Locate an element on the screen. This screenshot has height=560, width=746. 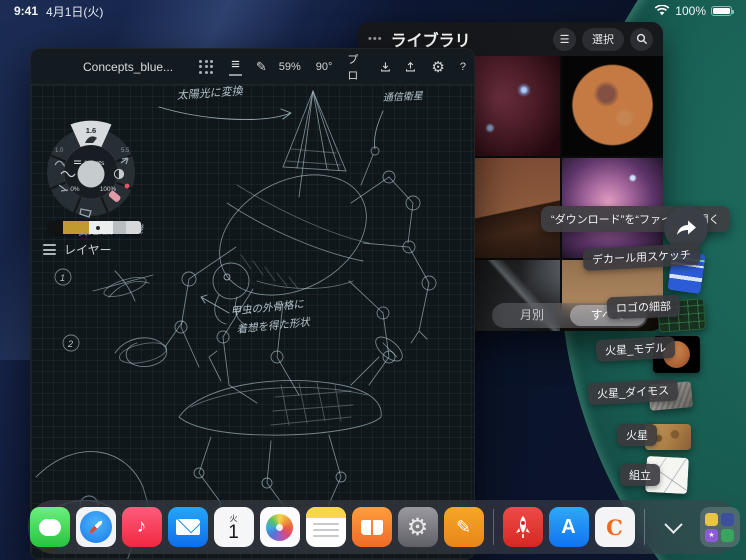
import-icon is located at coordinates (385, 67).